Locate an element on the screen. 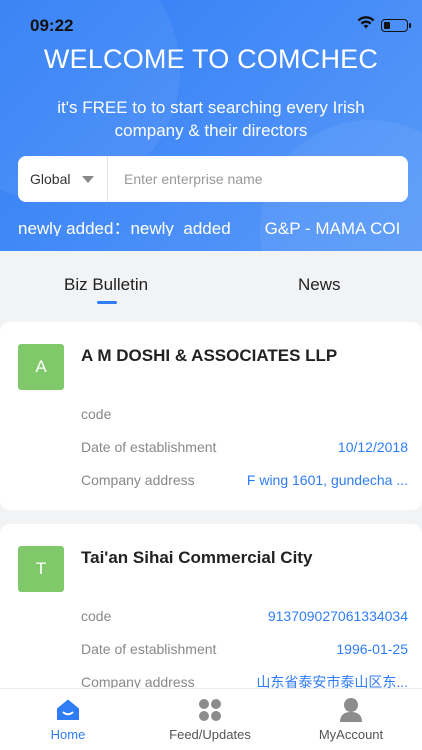  ticker-item: G&P - MAMA COI is located at coordinates (332, 227).